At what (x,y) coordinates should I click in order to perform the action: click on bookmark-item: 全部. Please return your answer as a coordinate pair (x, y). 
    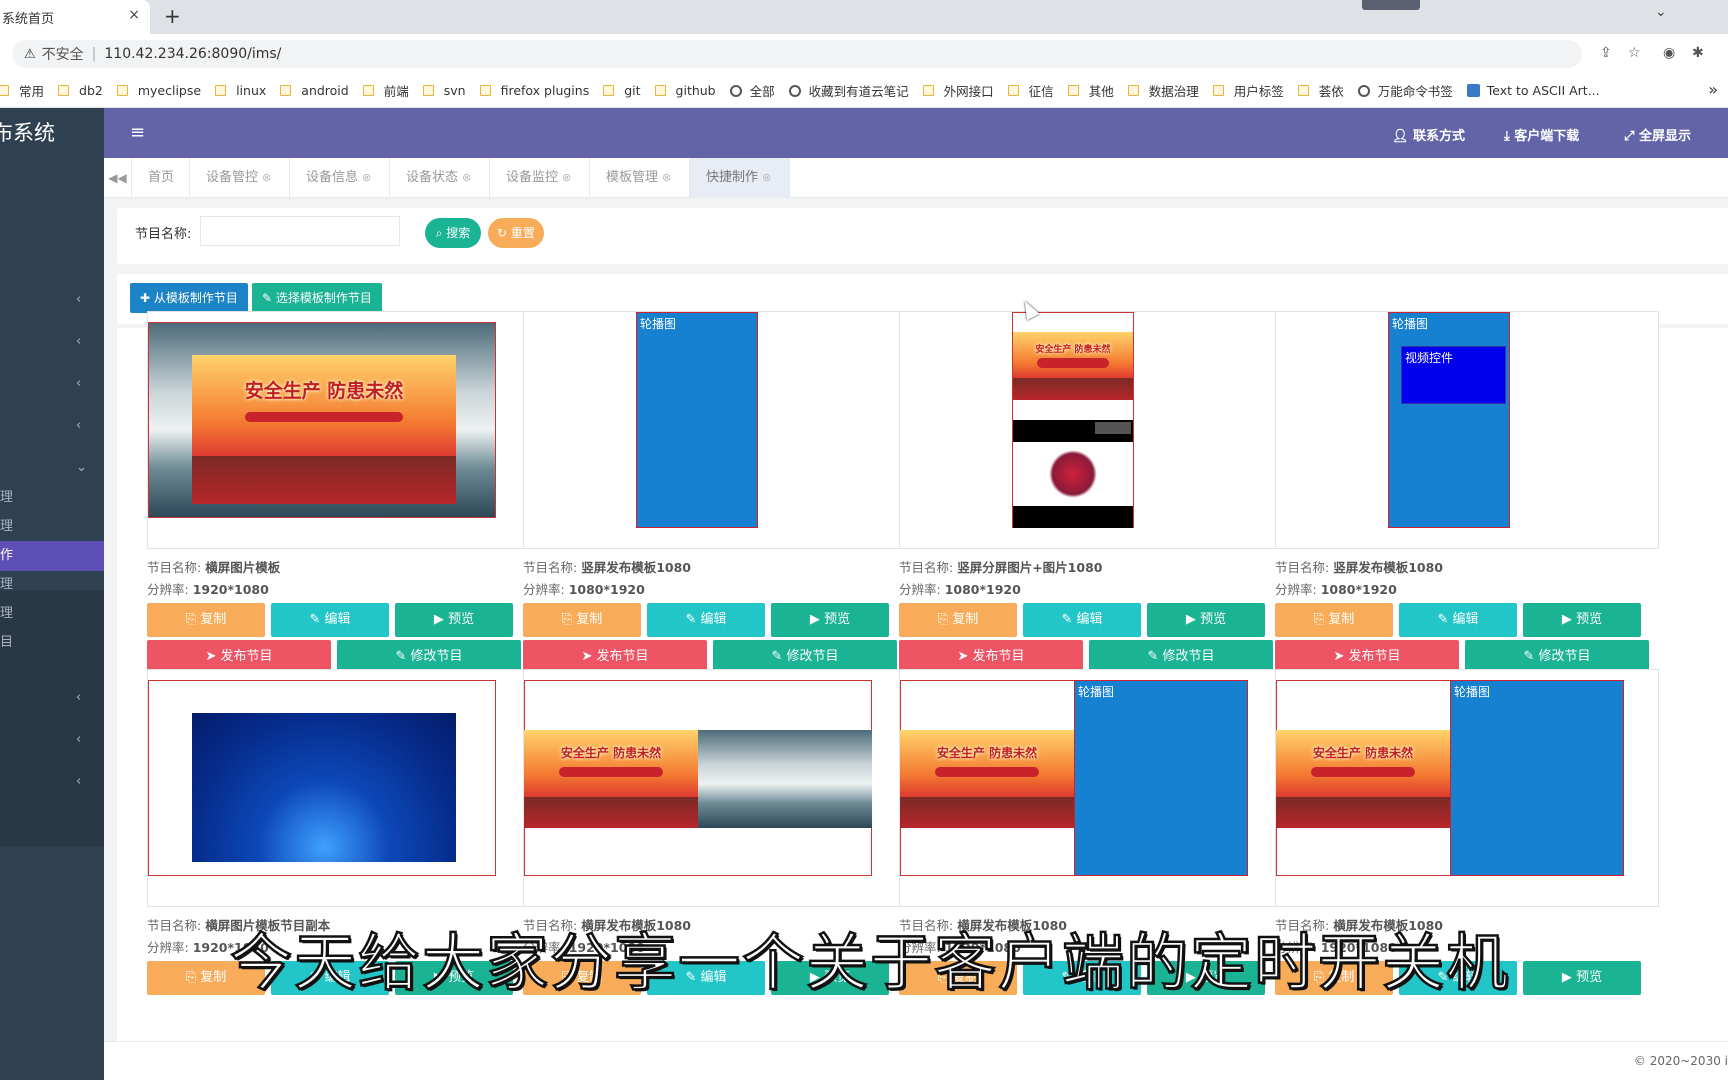
    Looking at the image, I should click on (752, 90).